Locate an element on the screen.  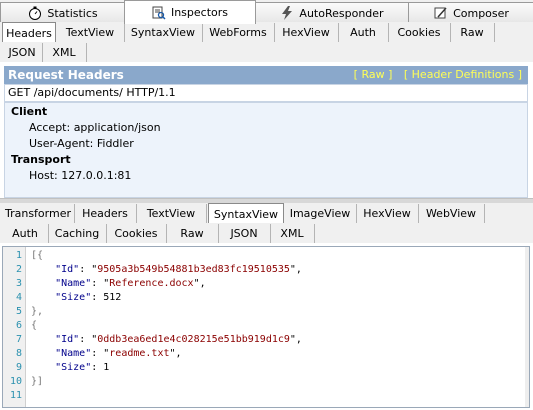
code-line: "Name": "Reference.docx", is located at coordinates (130, 283).